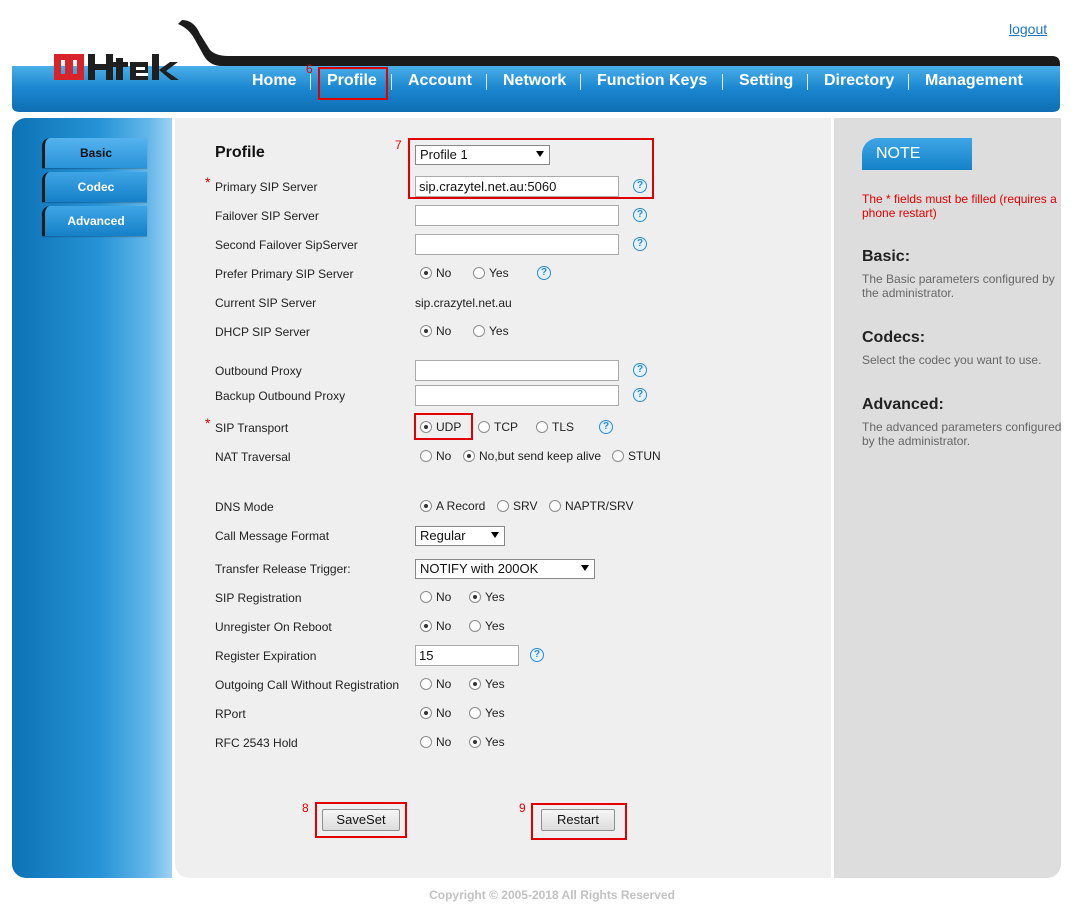  Describe the element at coordinates (426, 273) in the screenshot. I see `prefer-primary-no-radio` at that location.